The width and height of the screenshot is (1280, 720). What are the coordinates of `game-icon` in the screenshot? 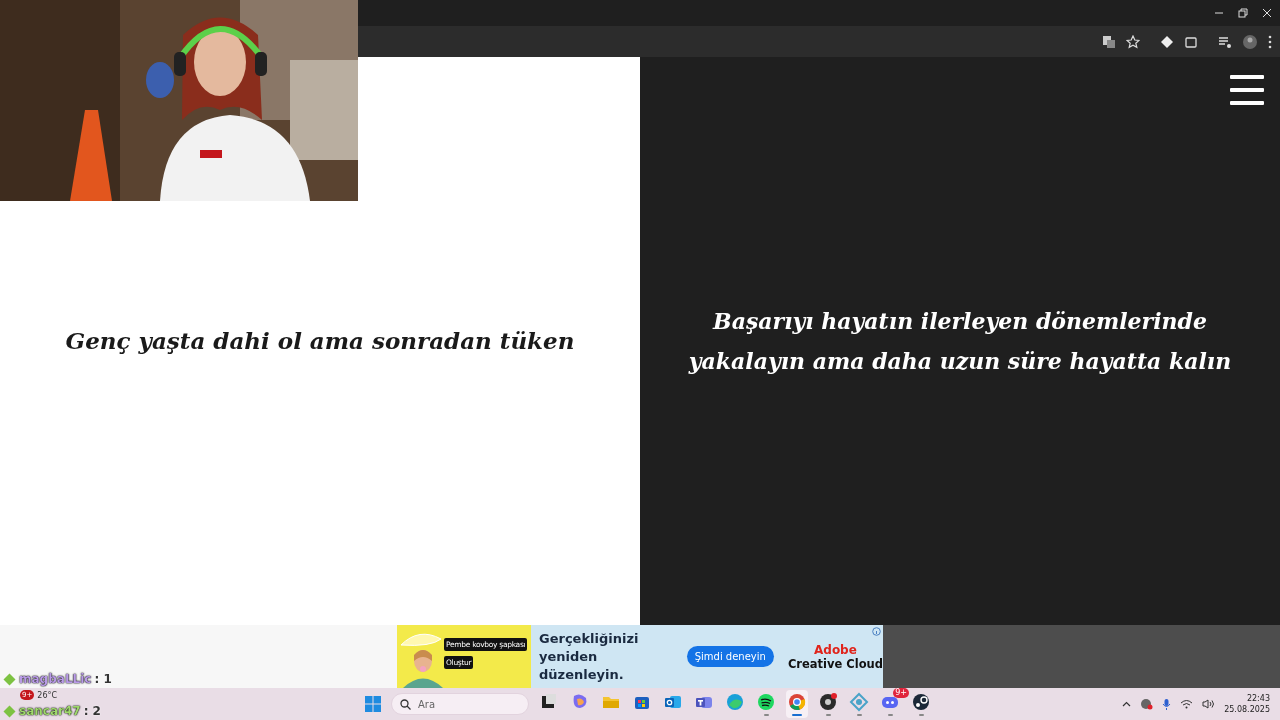 It's located at (921, 702).